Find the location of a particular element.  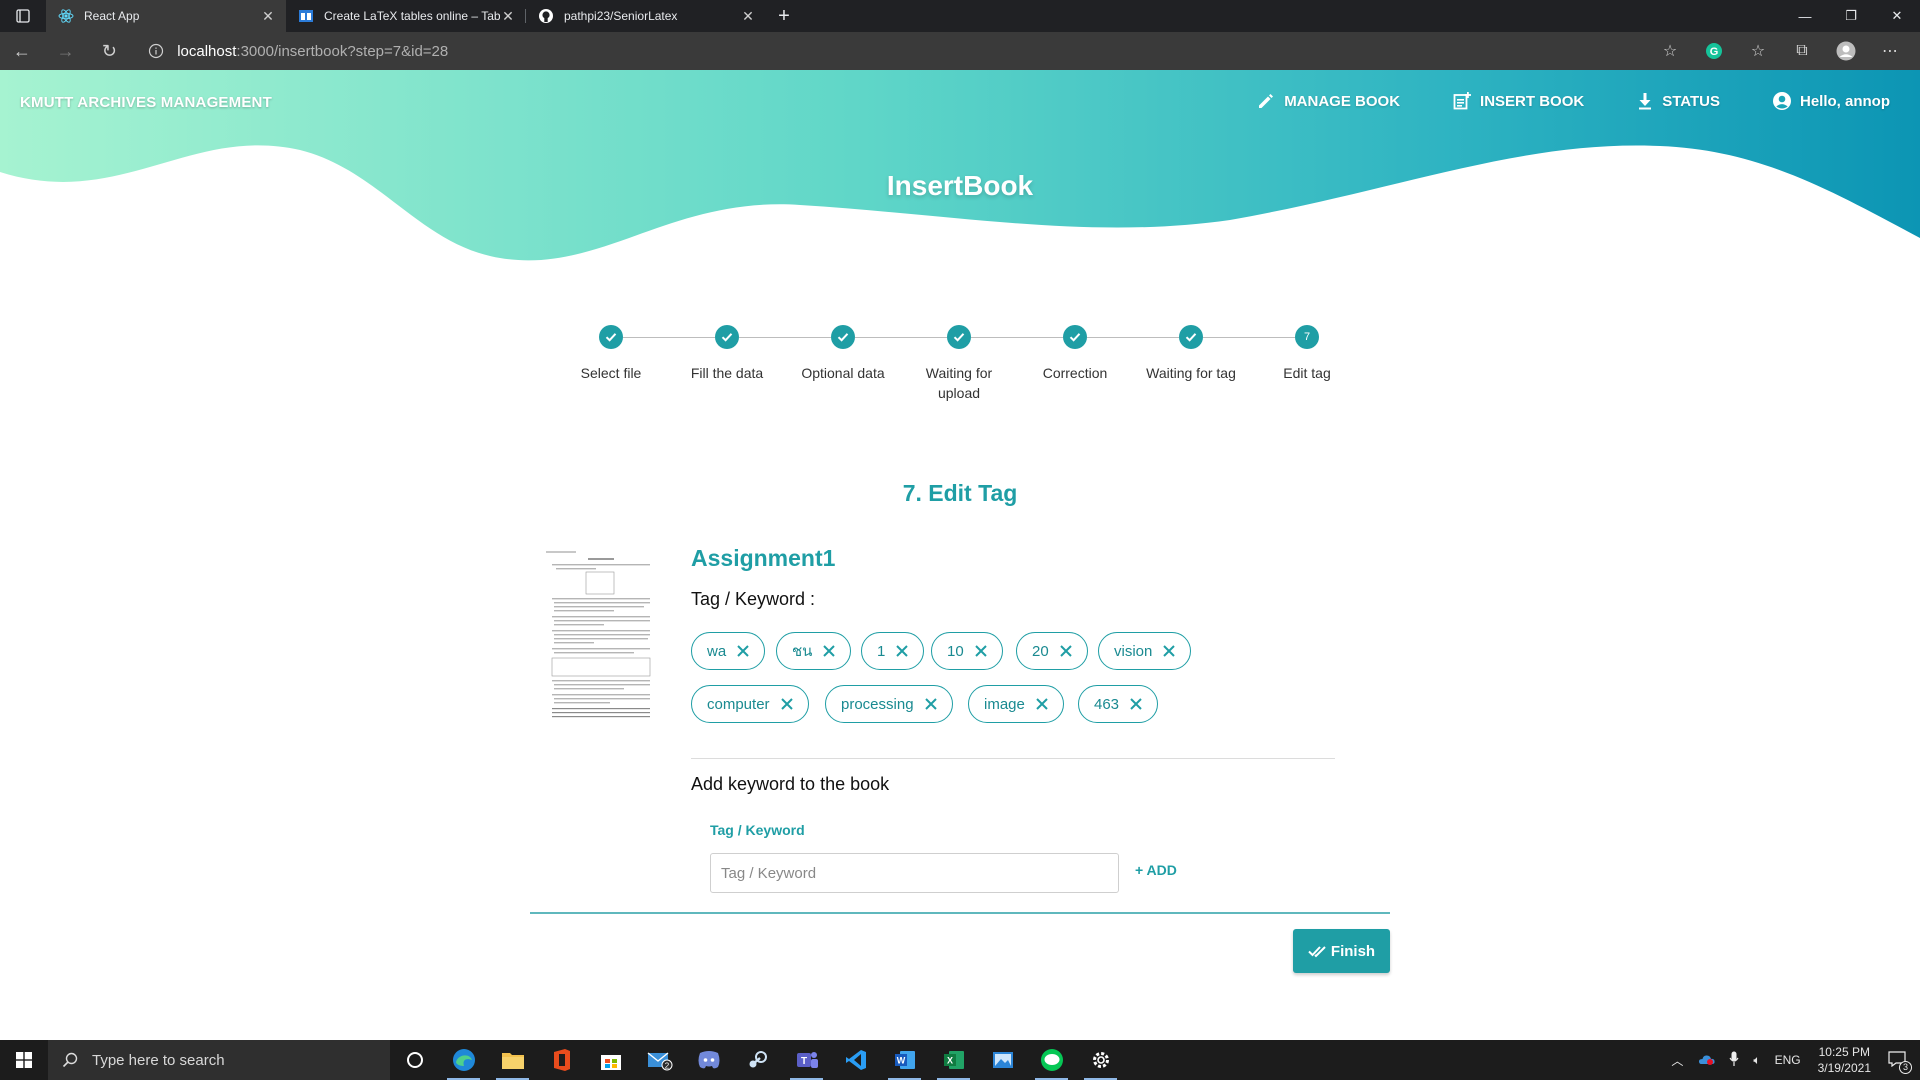

nav-insert-book: INSERT BOOK is located at coordinates (1518, 101).